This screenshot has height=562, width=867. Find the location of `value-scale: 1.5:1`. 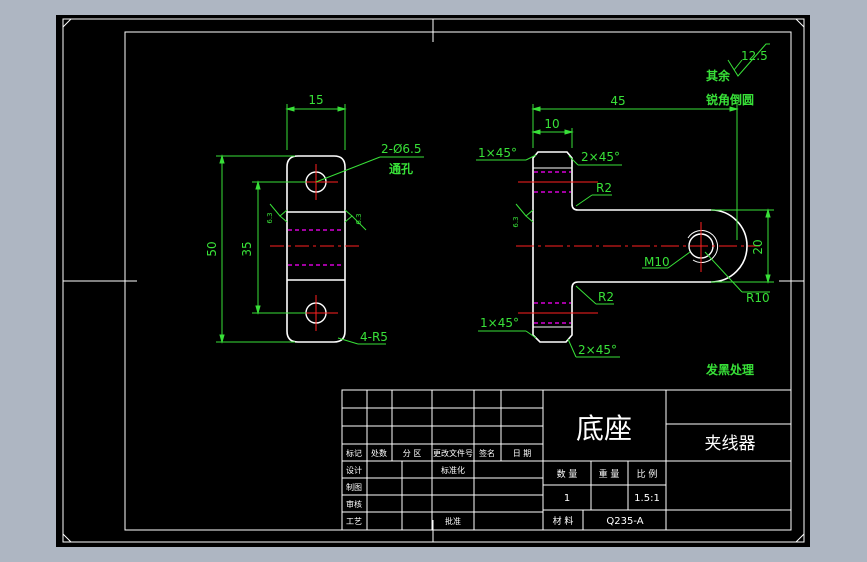

value-scale: 1.5:1 is located at coordinates (647, 498).